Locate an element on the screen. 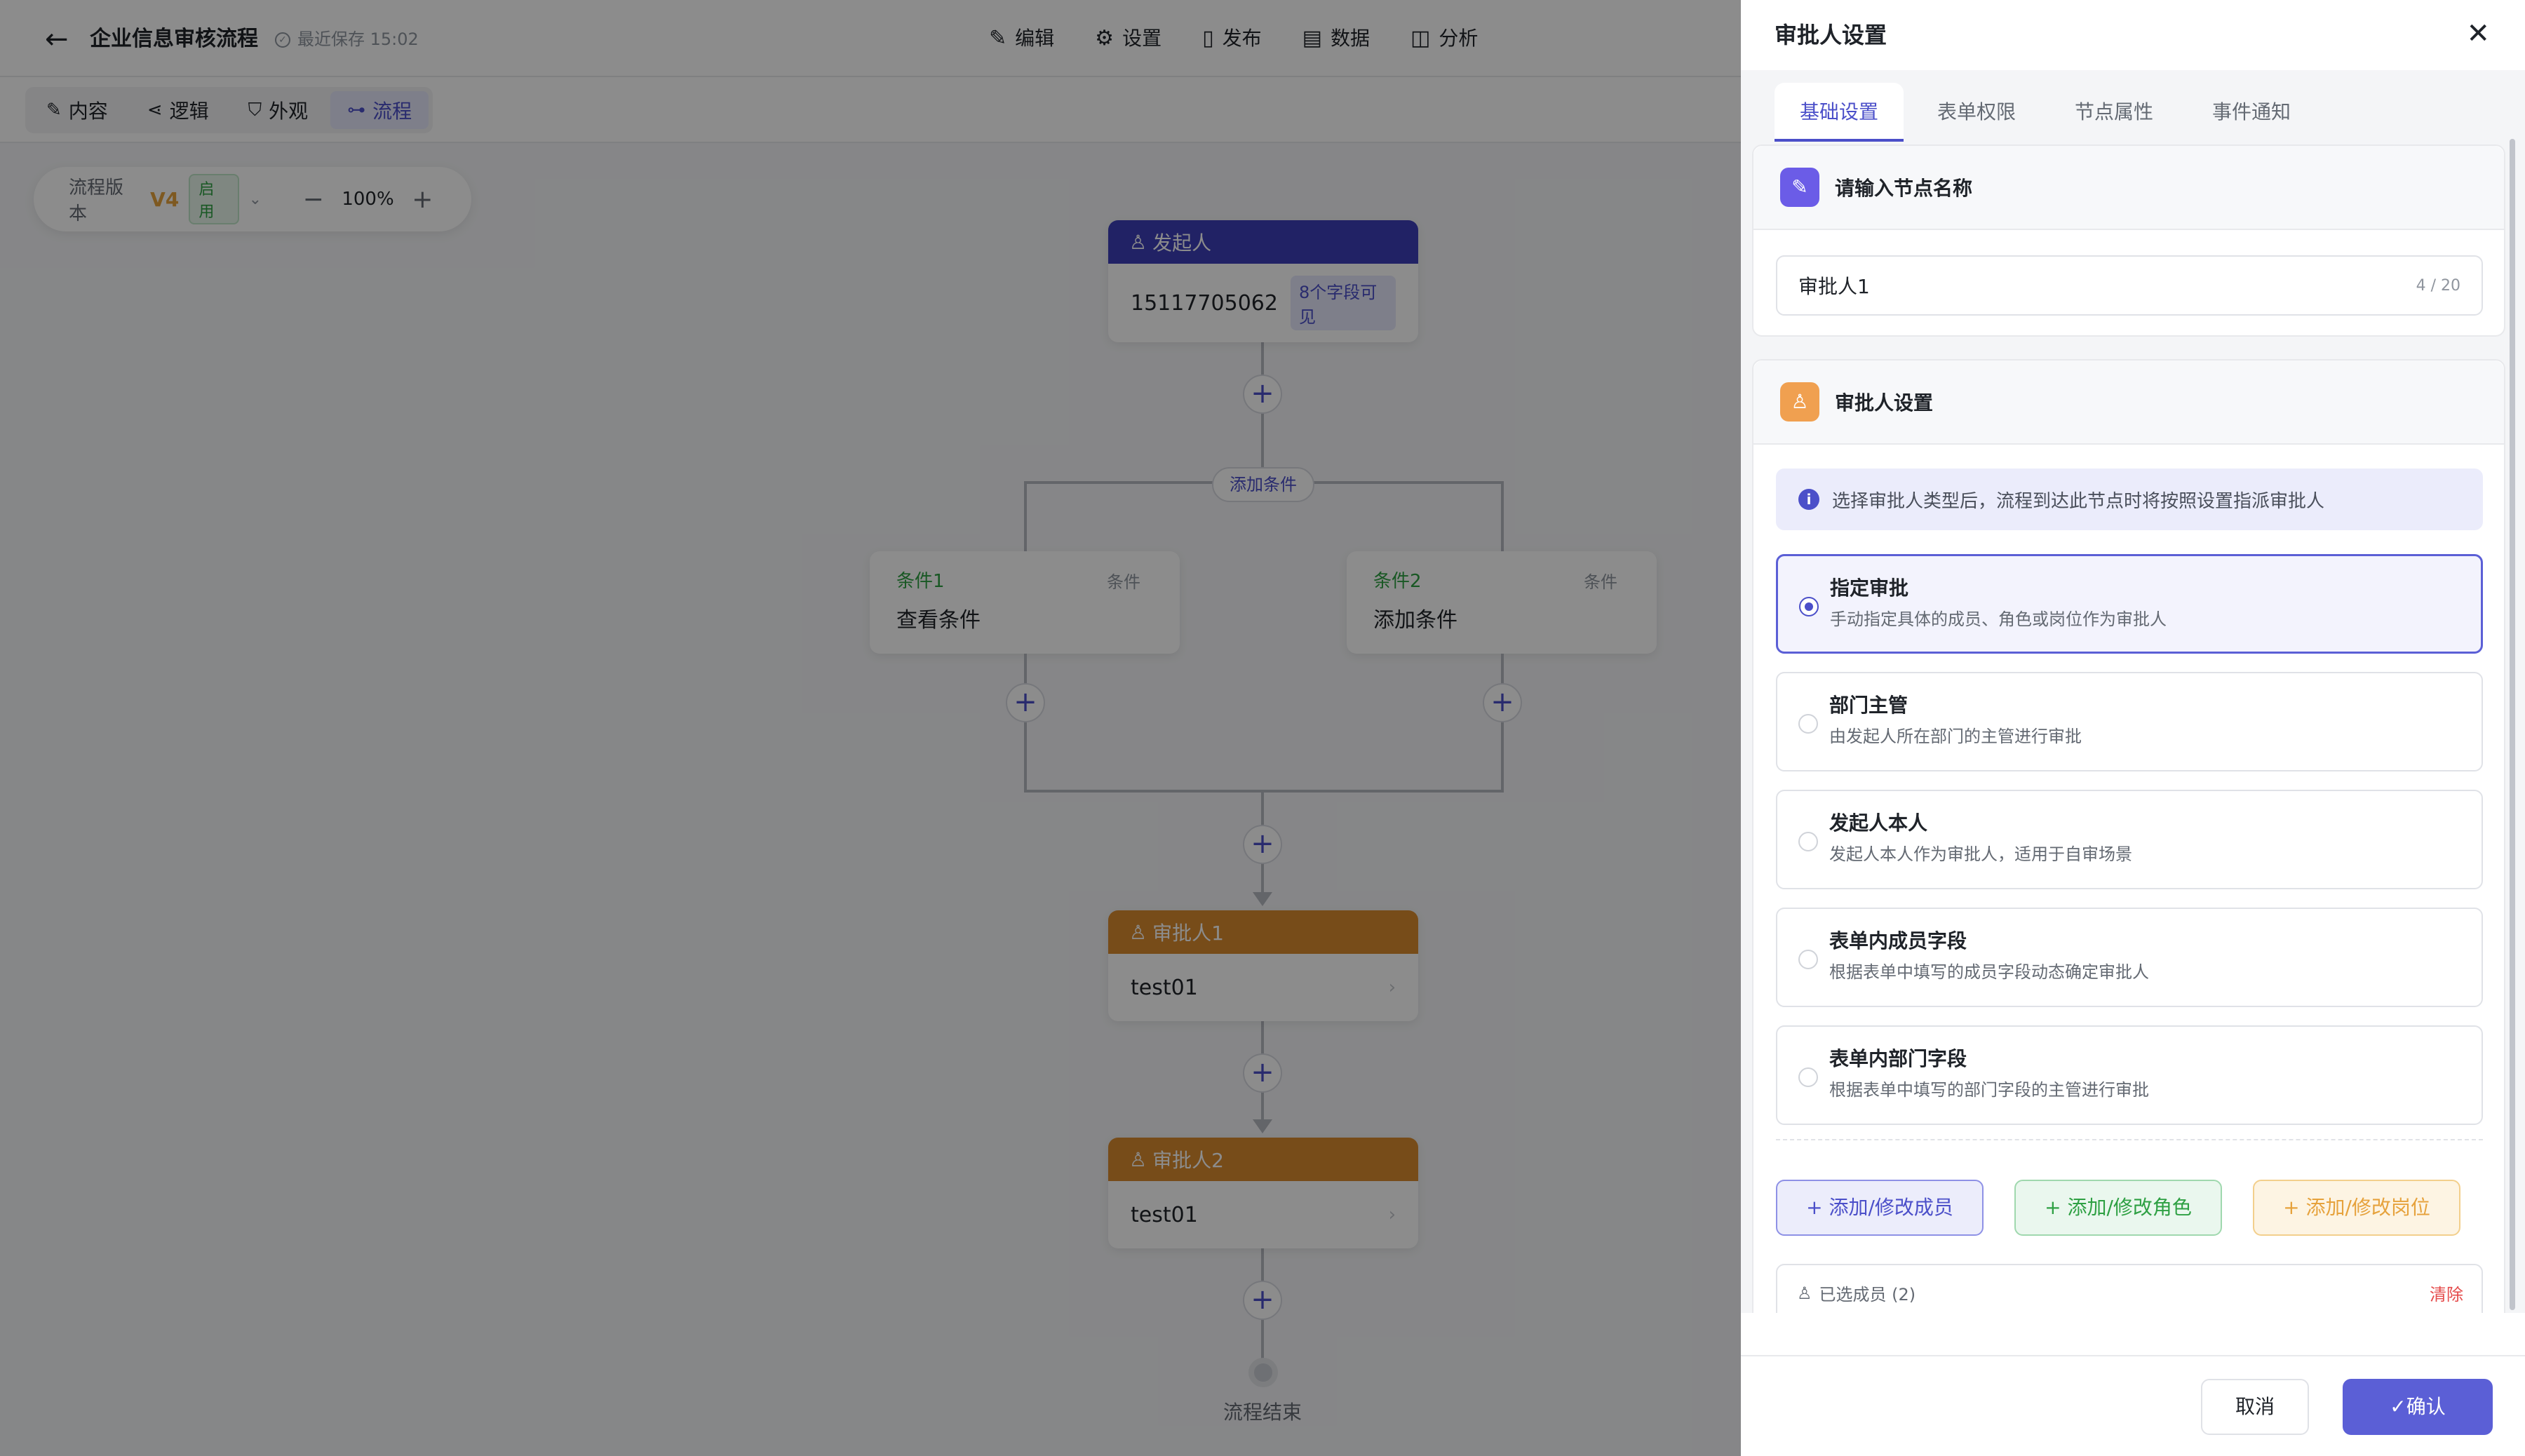 The image size is (2525, 1456). node-name-value: 审批人1 is located at coordinates (1834, 286).